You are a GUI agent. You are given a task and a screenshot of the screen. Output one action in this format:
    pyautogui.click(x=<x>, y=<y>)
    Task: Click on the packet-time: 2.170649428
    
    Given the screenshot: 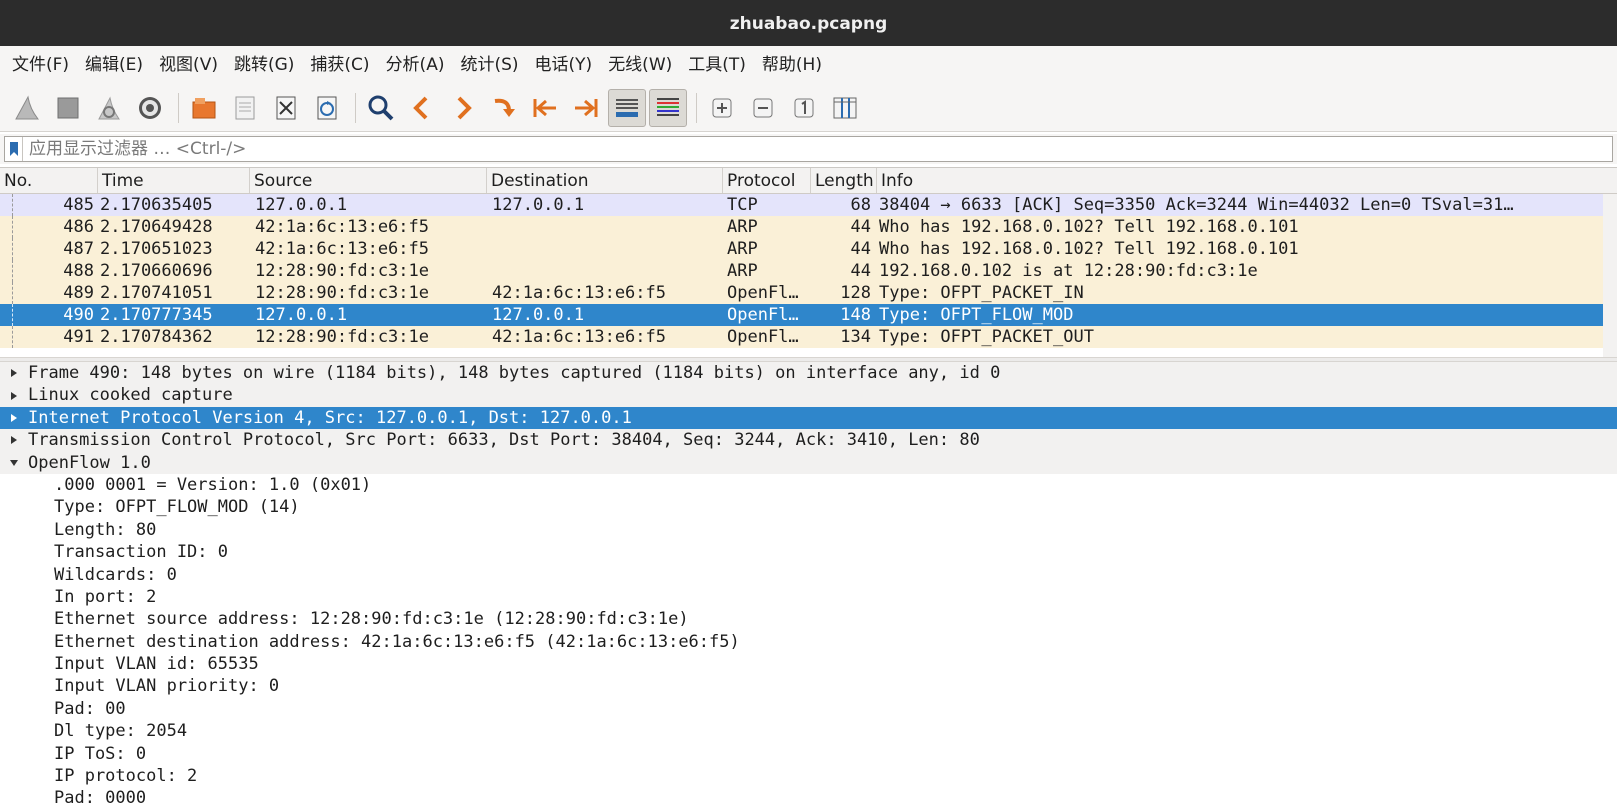 What is the action you would take?
    pyautogui.click(x=156, y=227)
    